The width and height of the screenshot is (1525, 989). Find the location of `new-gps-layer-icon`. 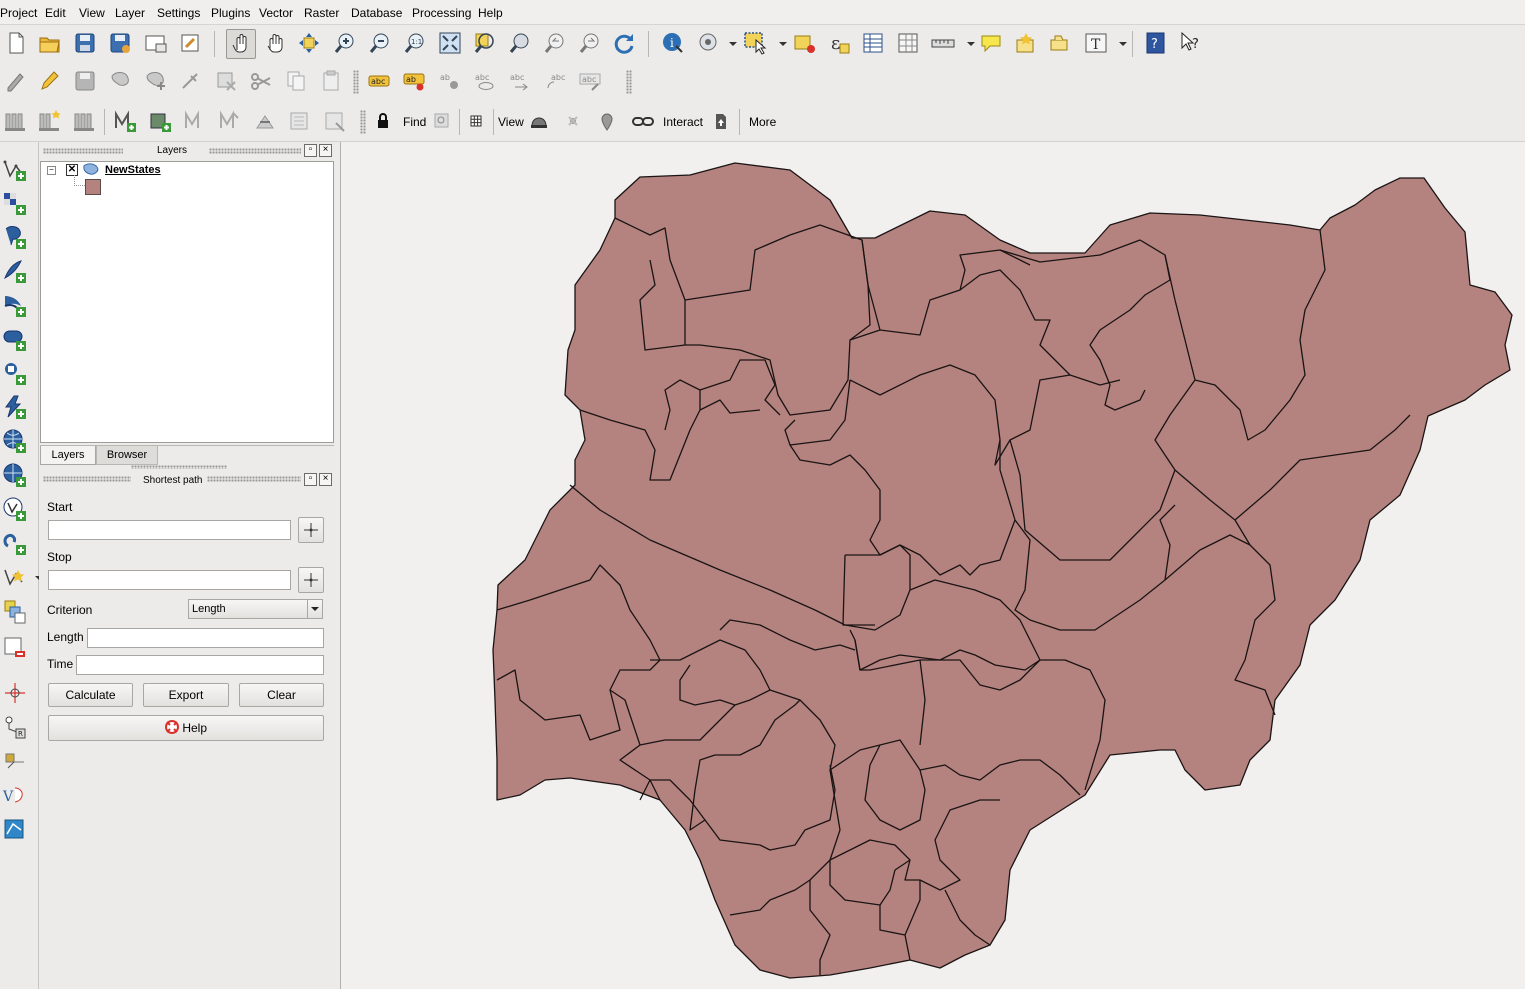

new-gps-layer-icon is located at coordinates (15, 611).